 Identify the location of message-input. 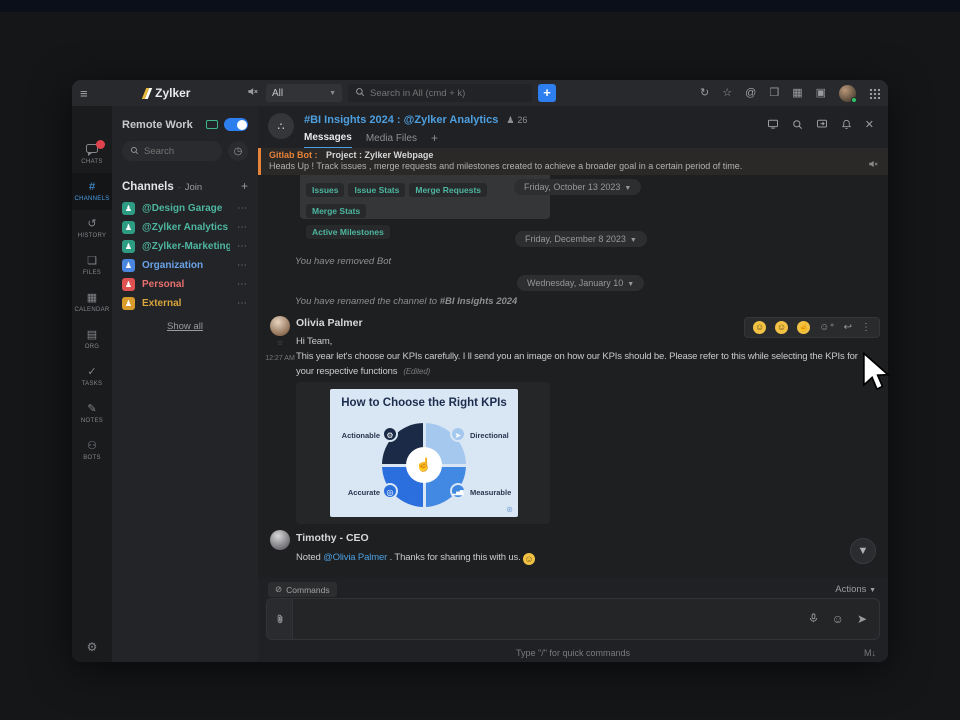
(550, 619).